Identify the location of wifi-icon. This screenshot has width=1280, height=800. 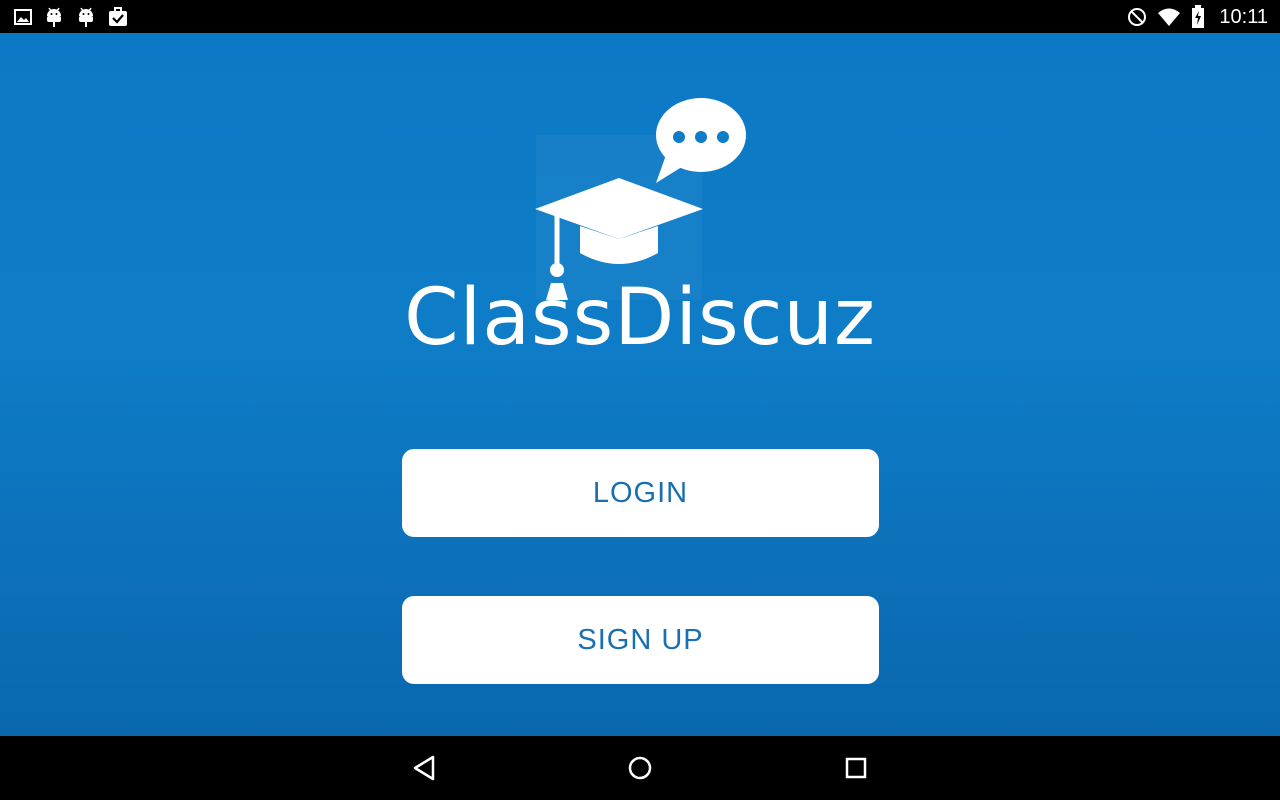
(1169, 17).